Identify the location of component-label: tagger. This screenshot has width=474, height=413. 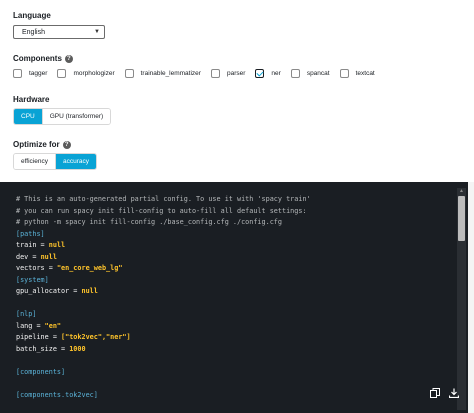
(38, 73).